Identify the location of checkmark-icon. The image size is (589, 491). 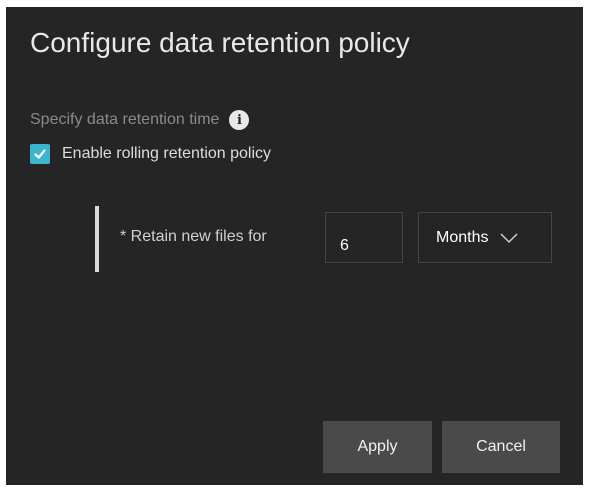
(40, 154).